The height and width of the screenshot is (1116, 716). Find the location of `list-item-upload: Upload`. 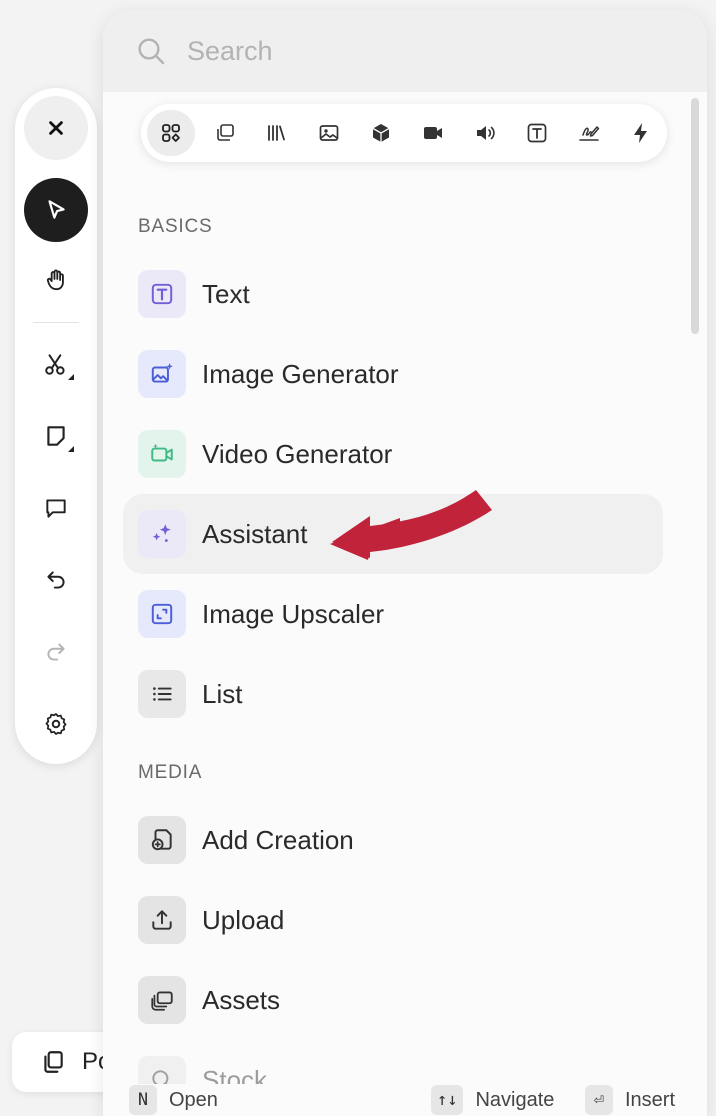

list-item-upload: Upload is located at coordinates (393, 920).